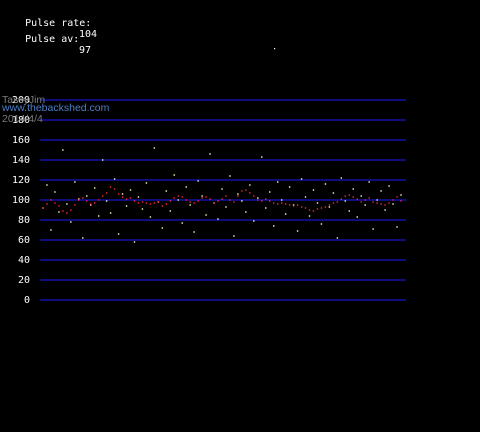  I want to click on y-axis-tick-labels: 200180160140120100806040200, so click(21, 200).